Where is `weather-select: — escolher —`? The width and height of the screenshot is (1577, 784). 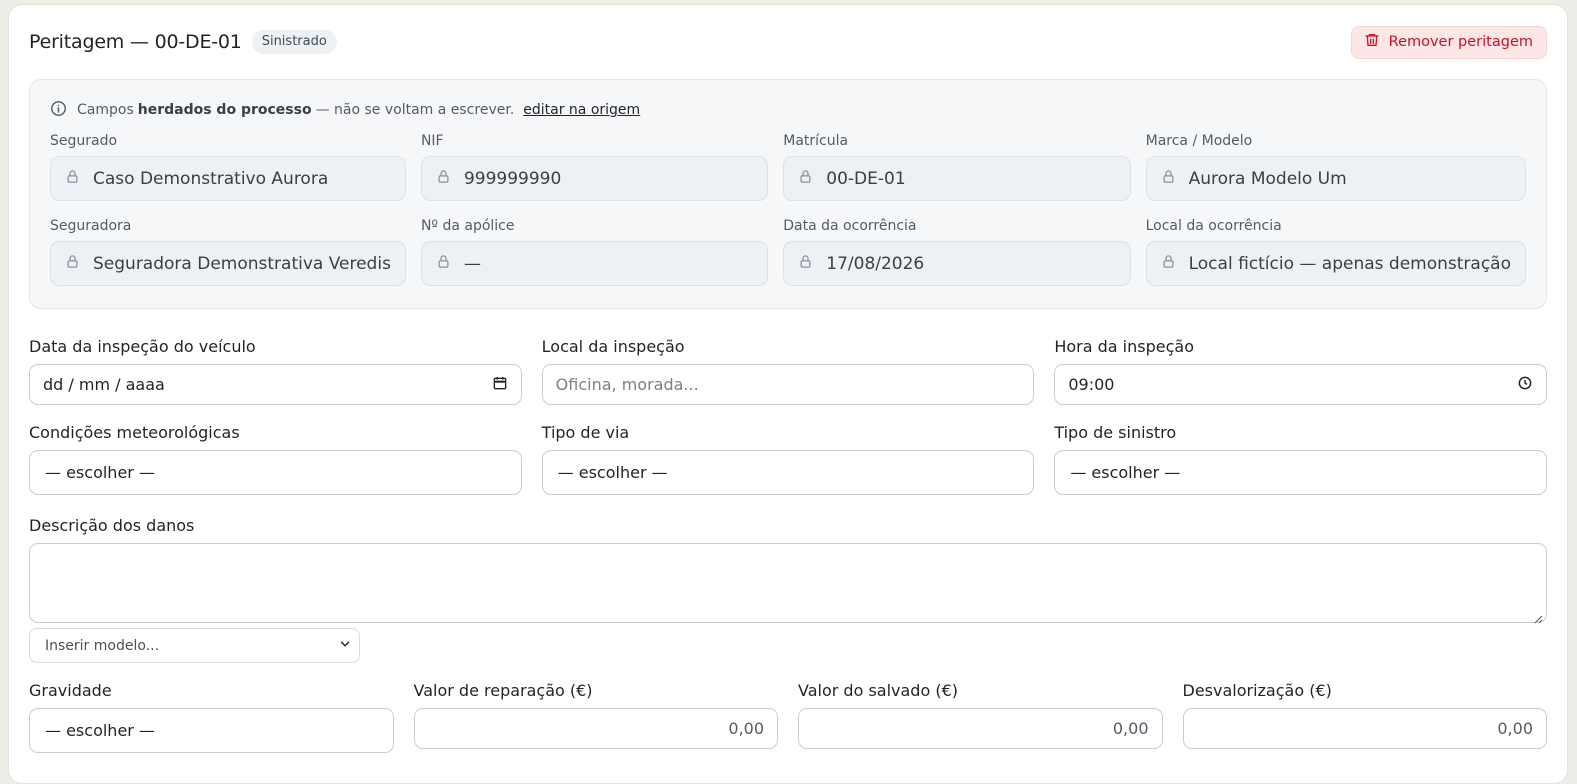 weather-select: — escolher — is located at coordinates (275, 472).